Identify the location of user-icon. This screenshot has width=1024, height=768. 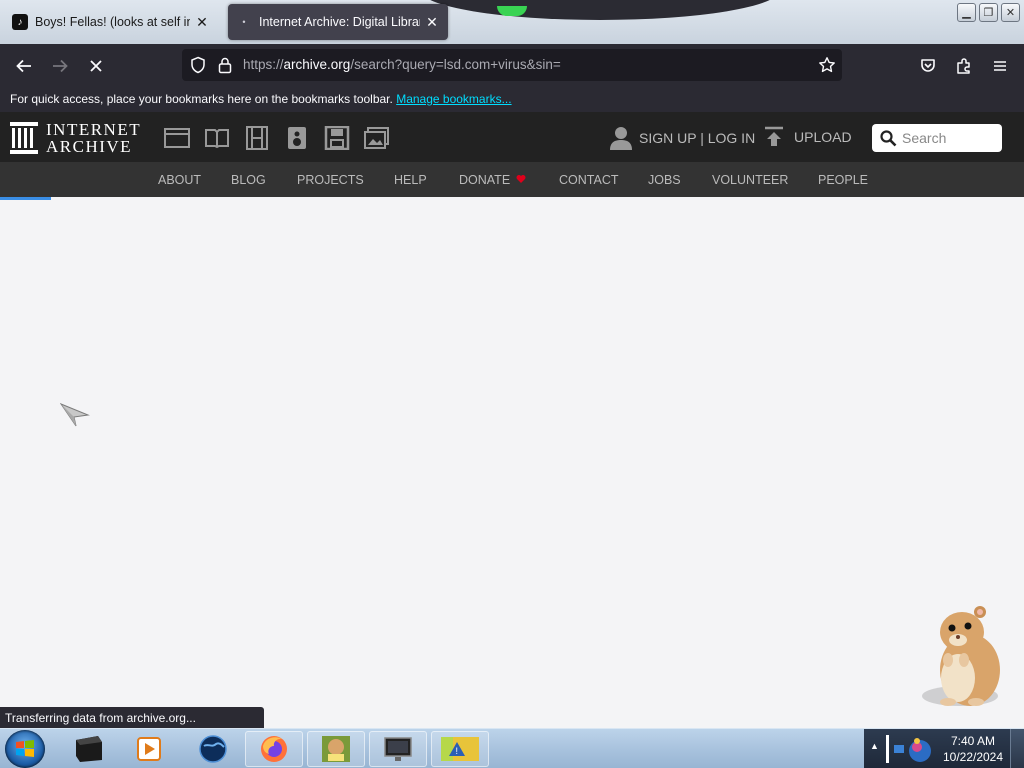
(621, 138).